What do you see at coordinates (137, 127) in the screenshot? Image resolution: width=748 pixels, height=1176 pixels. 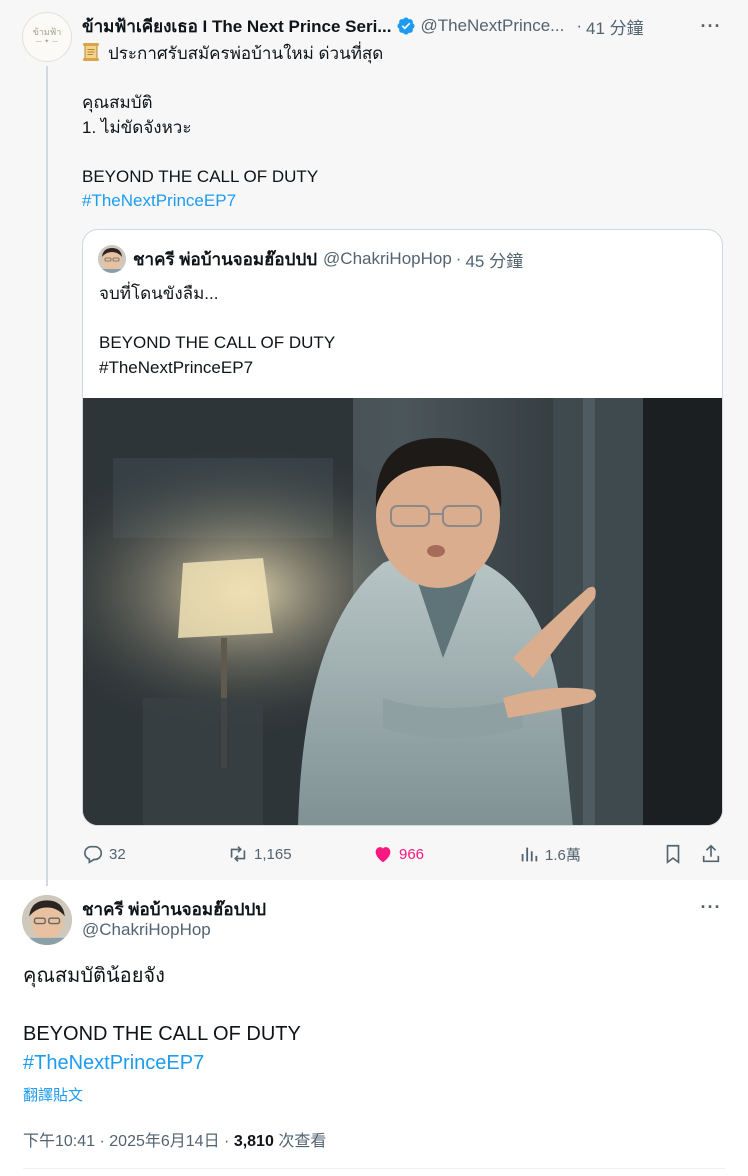 I see `tweet-line: 1. ไม่ขัดจังหวะ` at bounding box center [137, 127].